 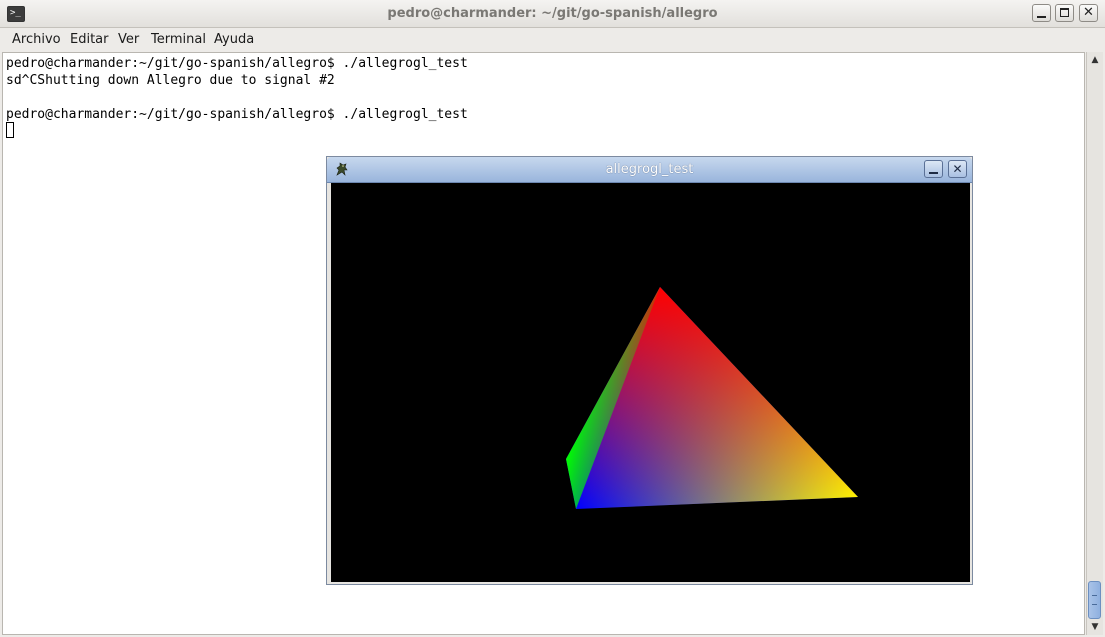 What do you see at coordinates (712, 398) in the screenshot?
I see `rendered-triangle` at bounding box center [712, 398].